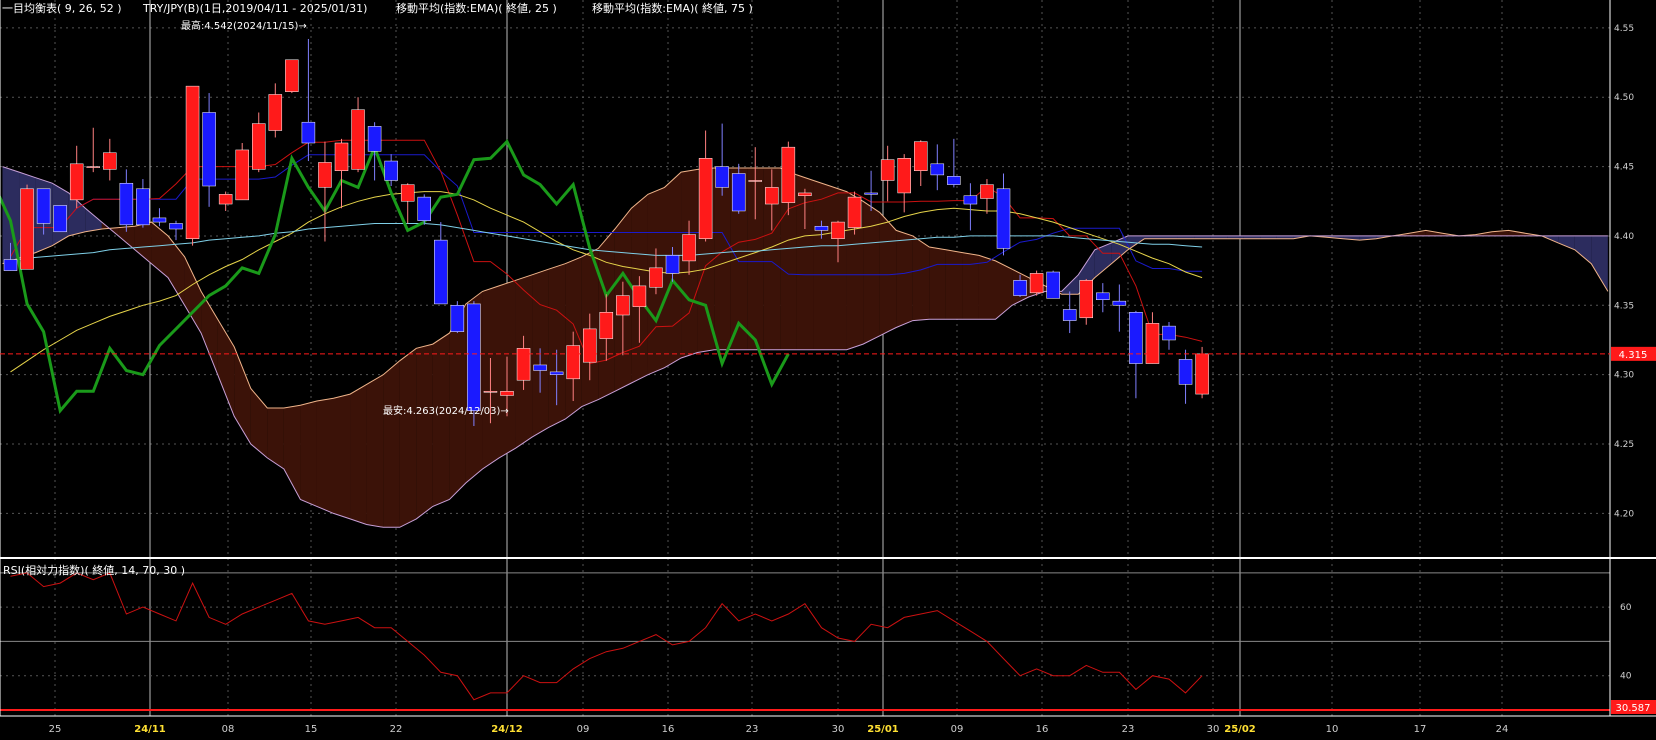 The width and height of the screenshot is (1656, 740). Describe the element at coordinates (752, 729) in the screenshot. I see `time-tick-label: 23` at that location.